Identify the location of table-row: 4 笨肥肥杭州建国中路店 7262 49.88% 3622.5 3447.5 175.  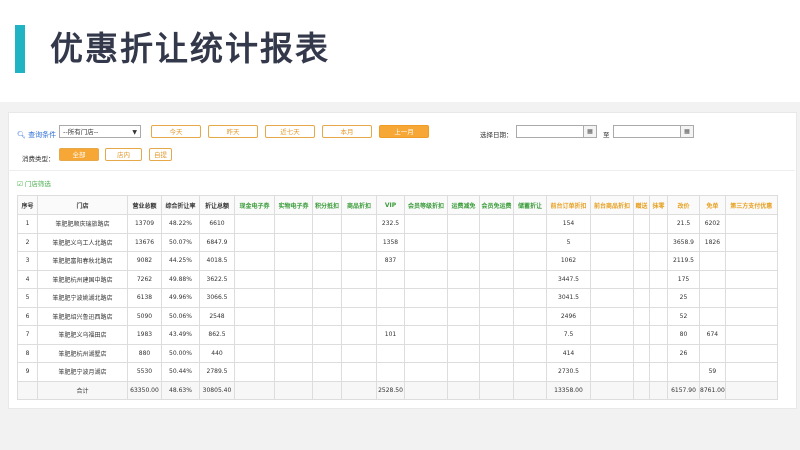
(397, 279).